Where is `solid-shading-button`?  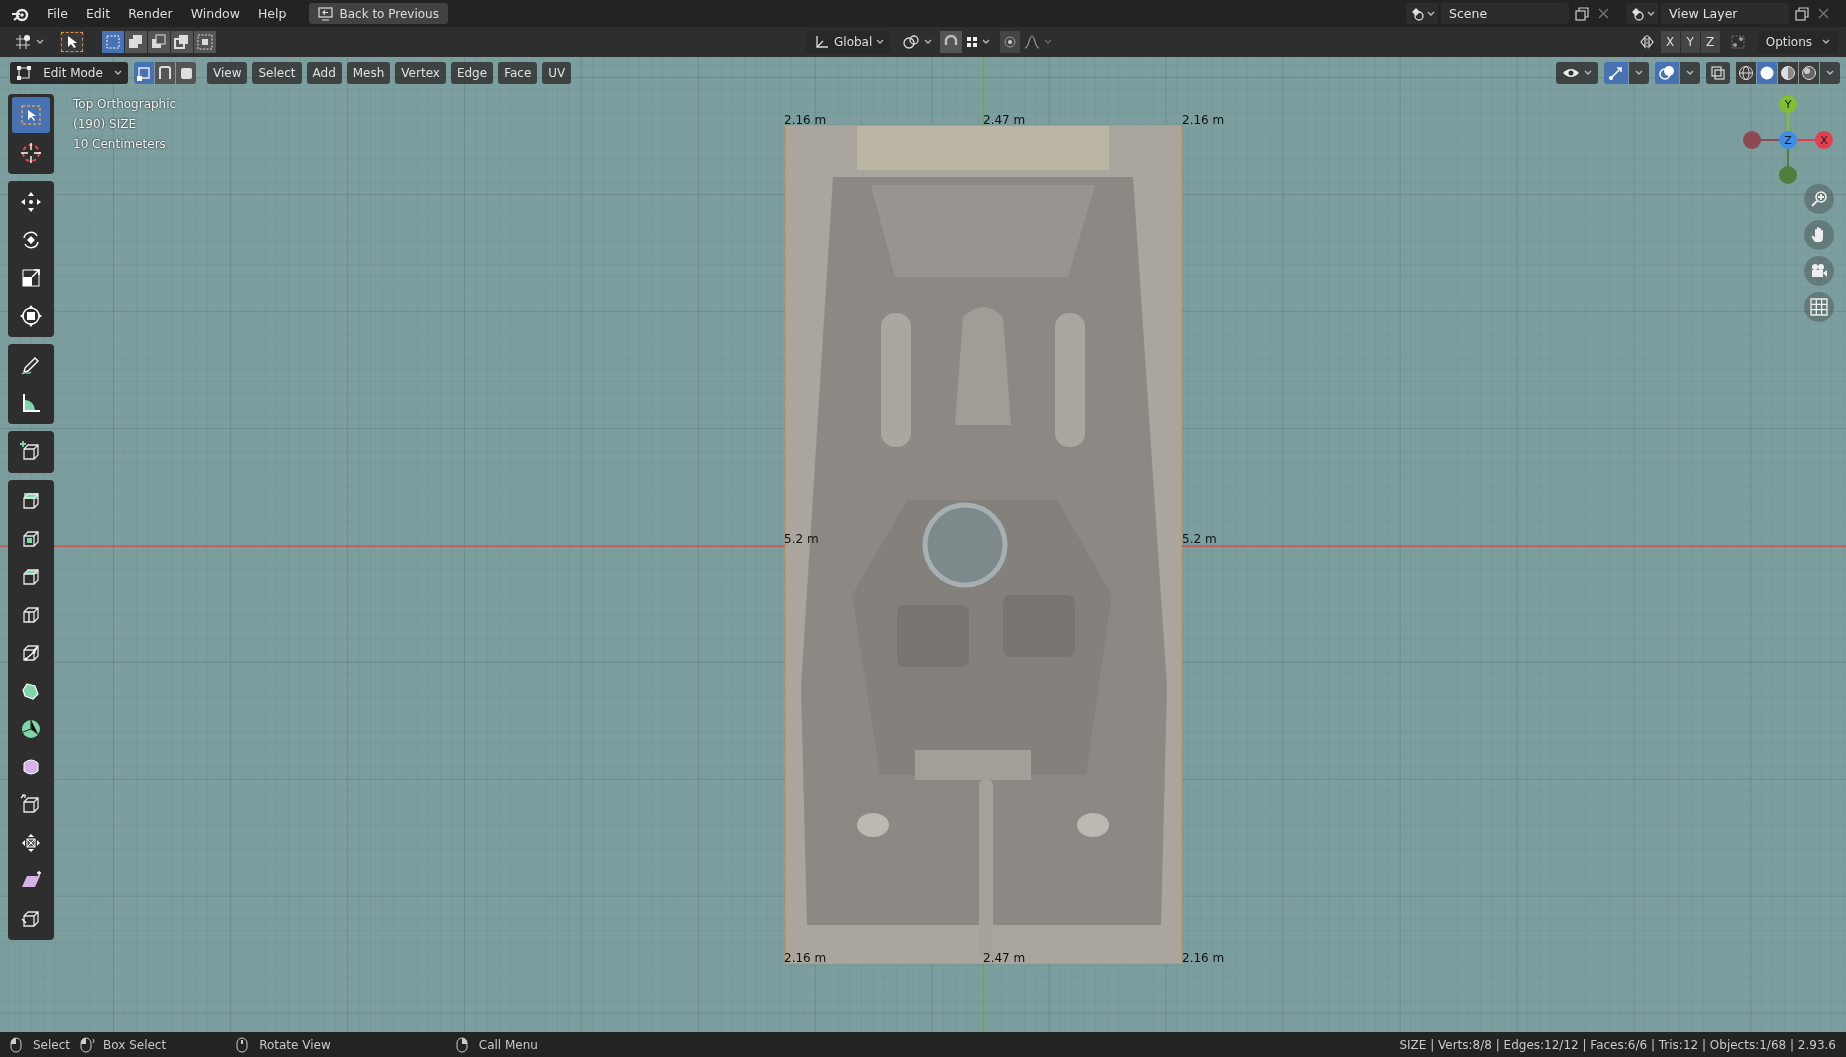 solid-shading-button is located at coordinates (1767, 73).